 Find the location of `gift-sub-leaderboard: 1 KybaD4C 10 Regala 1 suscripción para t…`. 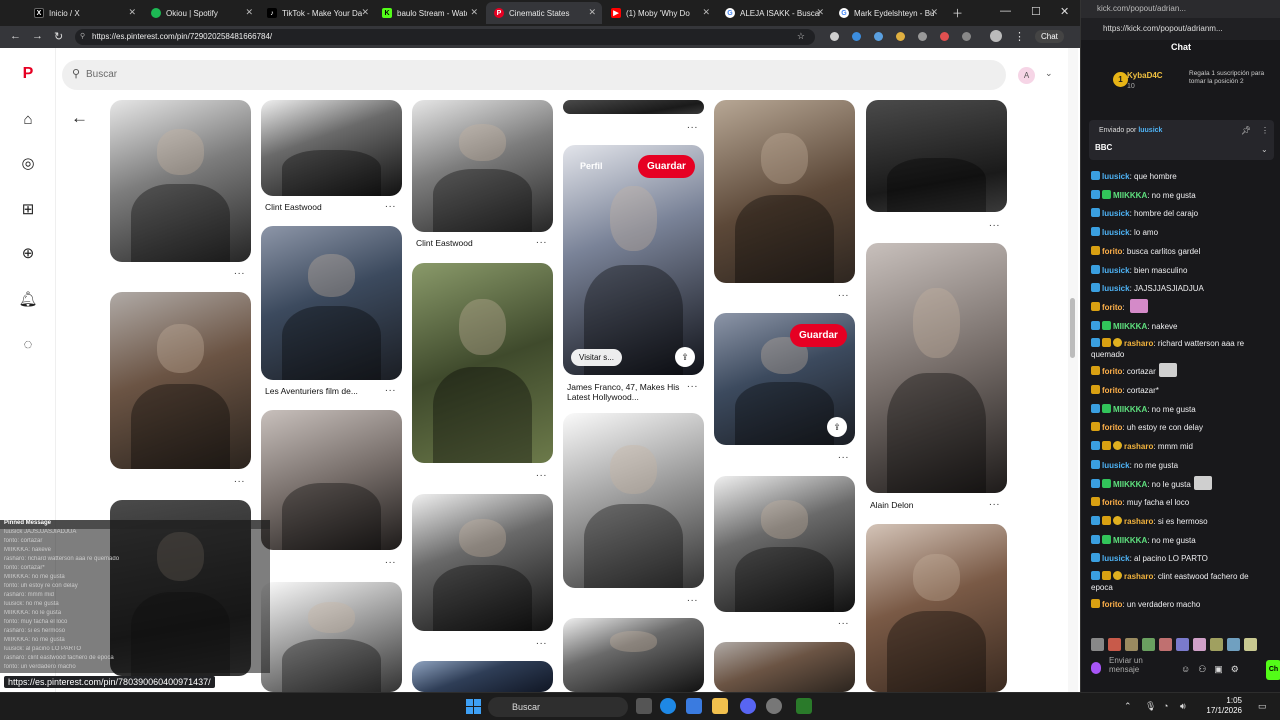

gift-sub-leaderboard: 1 KybaD4C 10 Regala 1 suscripción para t… is located at coordinates (1181, 87).